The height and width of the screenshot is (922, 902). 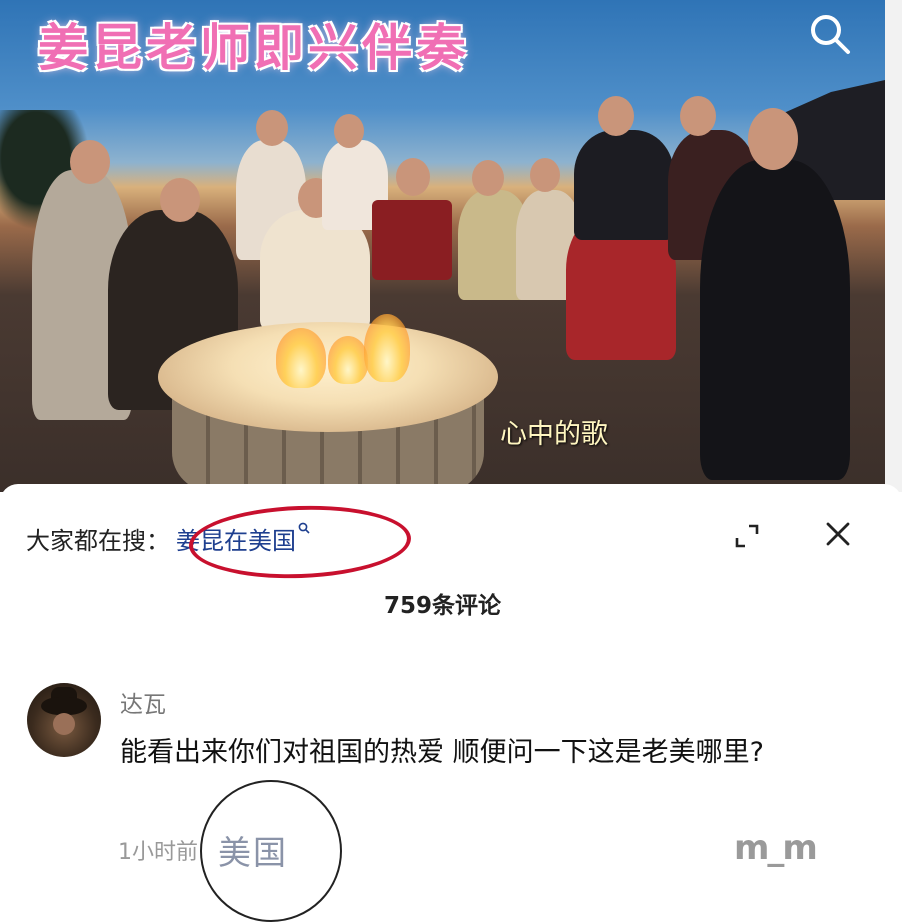 What do you see at coordinates (158, 852) in the screenshot?
I see `comment-time: 1小时前` at bounding box center [158, 852].